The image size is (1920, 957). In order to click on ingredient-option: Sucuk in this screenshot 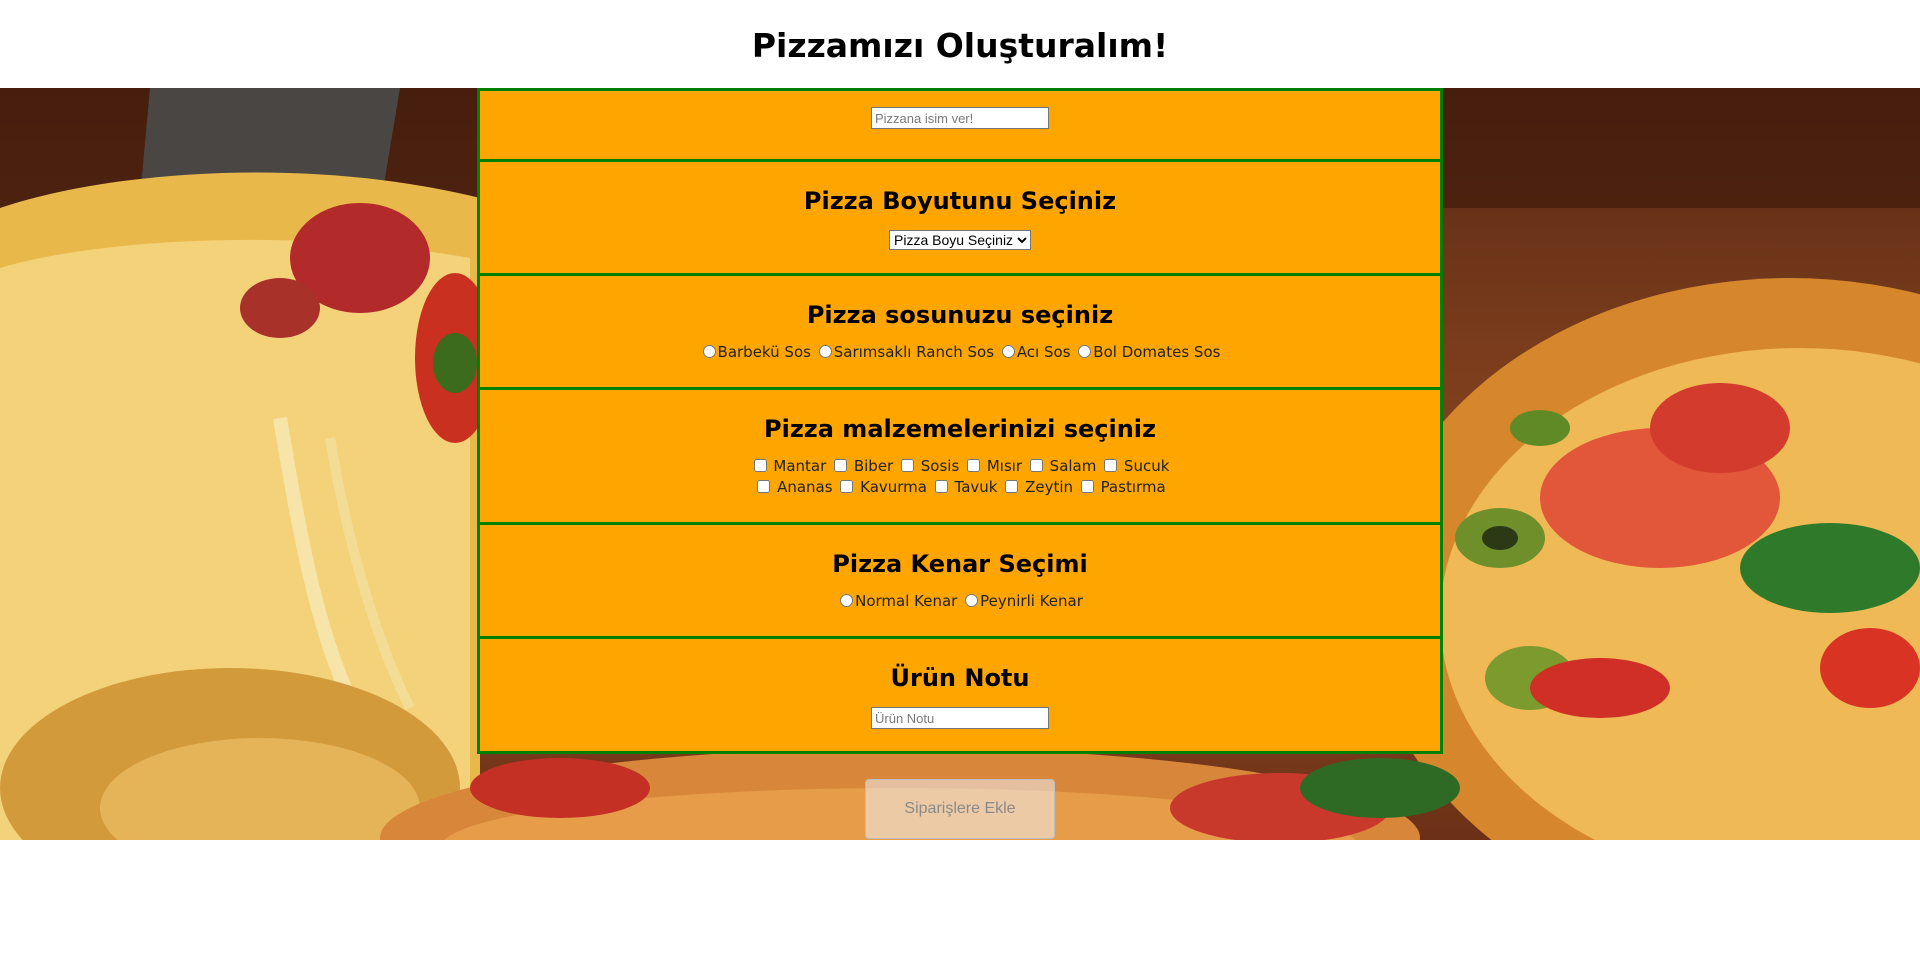, I will do `click(1135, 466)`.